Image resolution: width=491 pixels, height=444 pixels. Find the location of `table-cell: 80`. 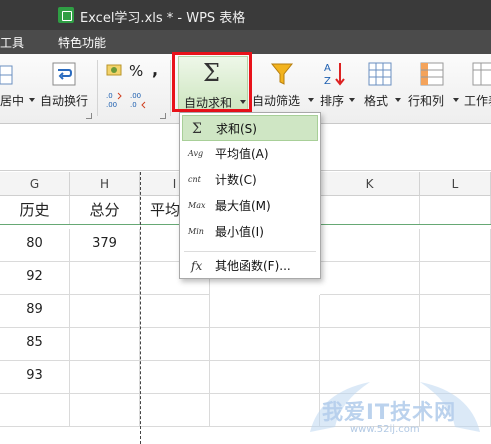

table-cell: 80 is located at coordinates (35, 245).